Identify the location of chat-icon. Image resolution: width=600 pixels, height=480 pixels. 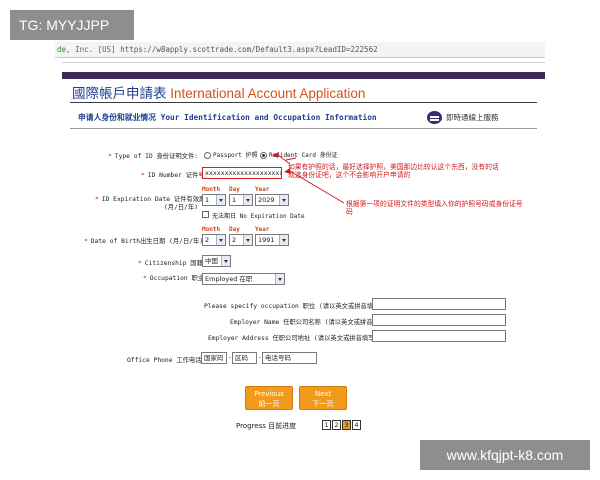
(434, 117).